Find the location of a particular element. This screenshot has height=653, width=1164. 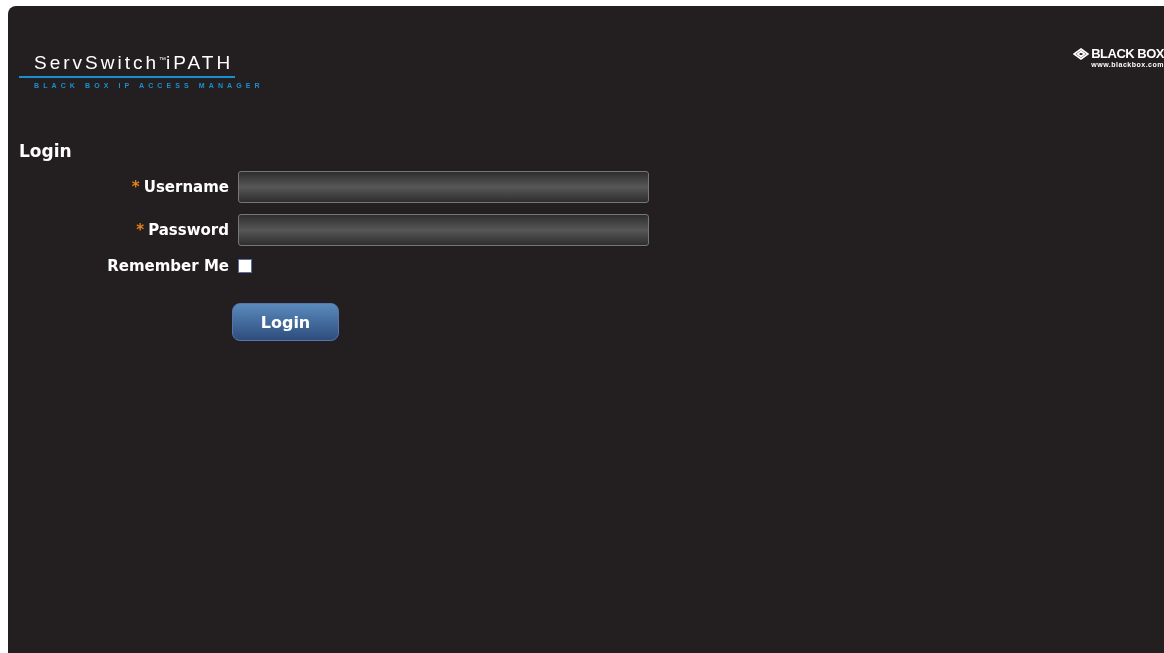

login-button: Login is located at coordinates (285, 322).